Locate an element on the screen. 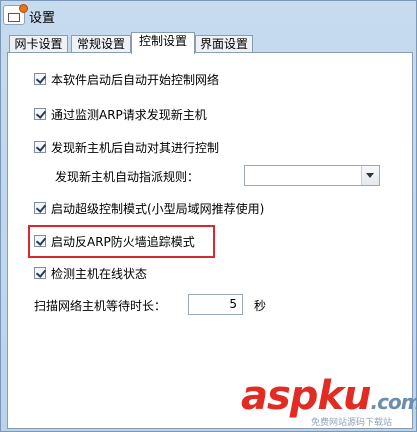  option-label: 检测主机在线状态 is located at coordinates (99, 273).